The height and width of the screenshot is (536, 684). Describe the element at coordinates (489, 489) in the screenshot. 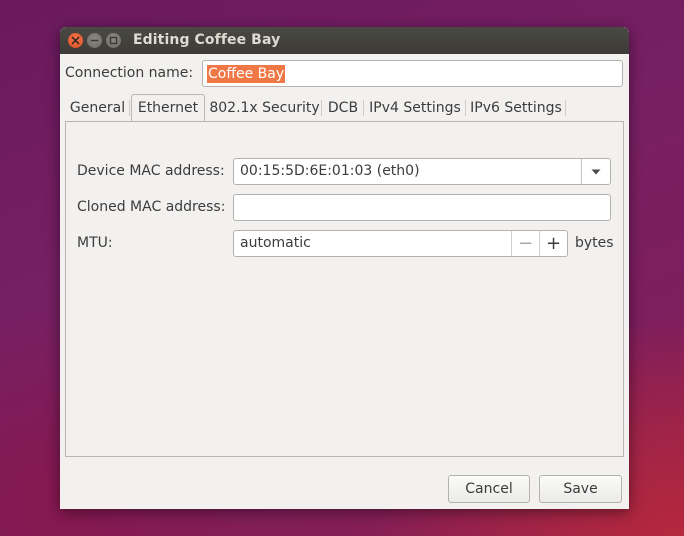

I see `cancel-button: Cancel` at that location.